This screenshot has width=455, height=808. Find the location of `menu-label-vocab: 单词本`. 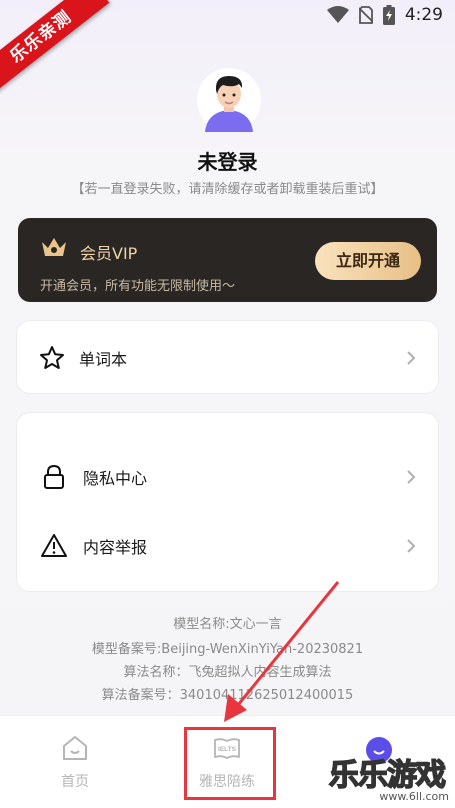

menu-label-vocab: 单词本 is located at coordinates (103, 359).